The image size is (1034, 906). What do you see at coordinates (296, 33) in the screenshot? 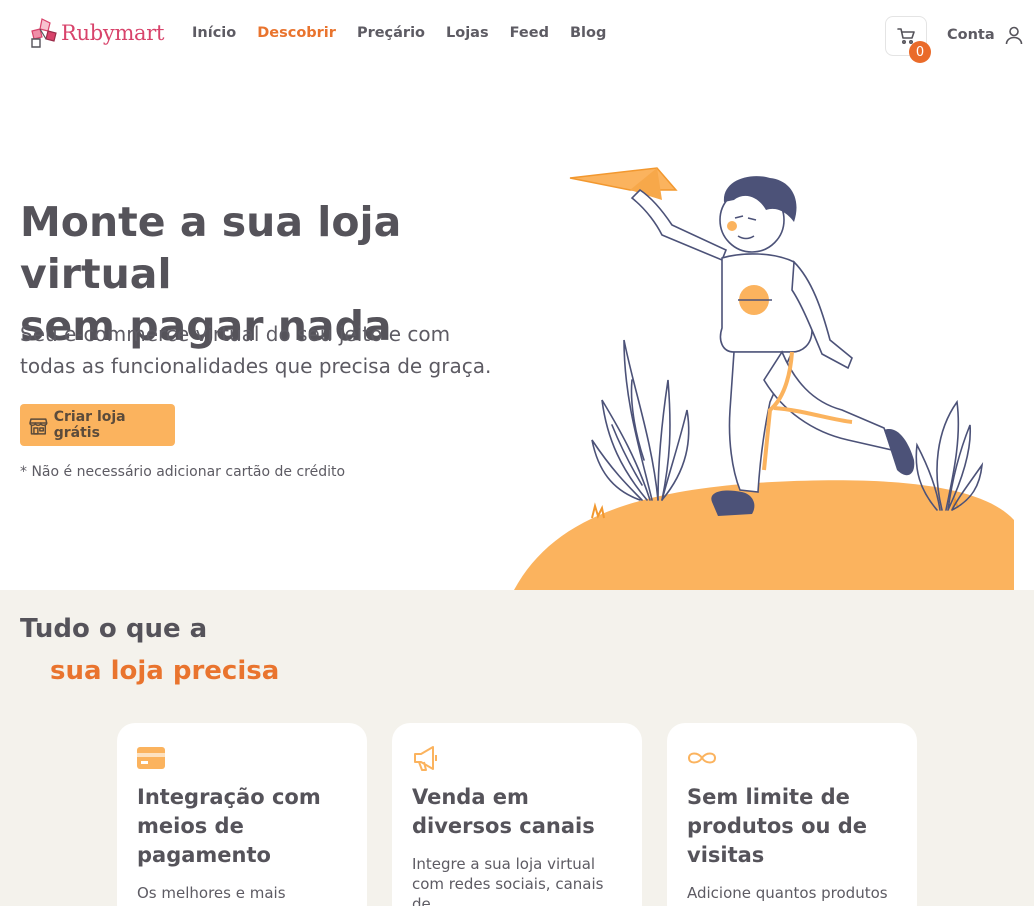
I see `nav-item-descobrir: Descobrir` at bounding box center [296, 33].